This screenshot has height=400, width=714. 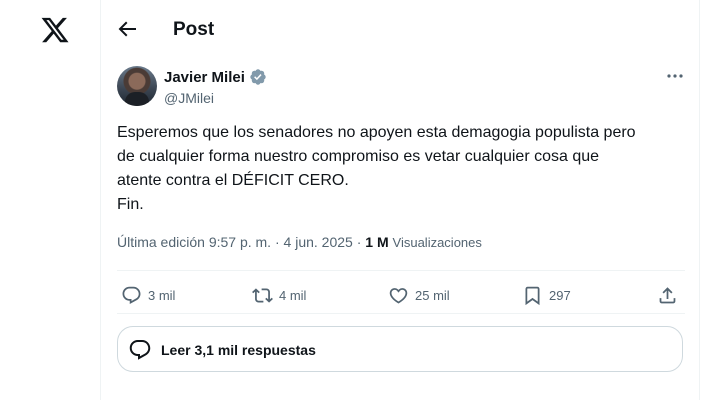 I want to click on repost-button: 4 mil, so click(x=279, y=295).